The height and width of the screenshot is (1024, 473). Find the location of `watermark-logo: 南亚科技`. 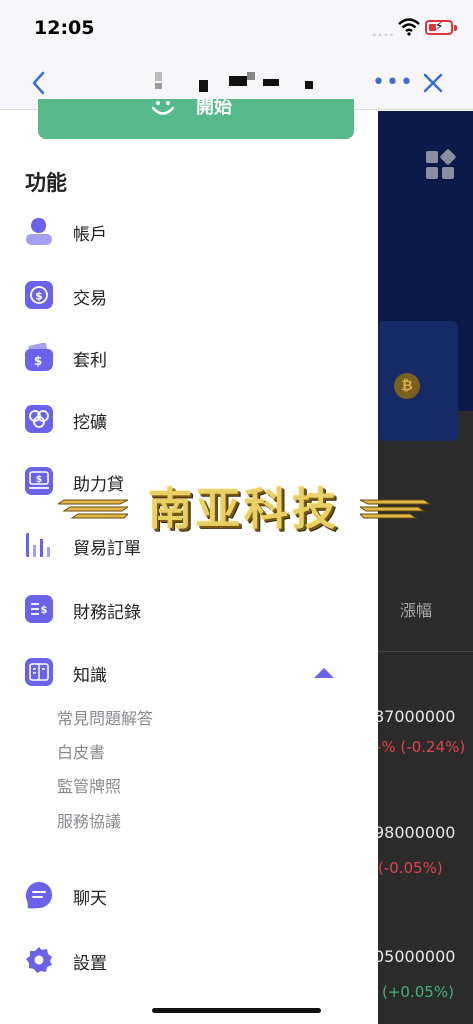

watermark-logo: 南亚科技 is located at coordinates (244, 510).